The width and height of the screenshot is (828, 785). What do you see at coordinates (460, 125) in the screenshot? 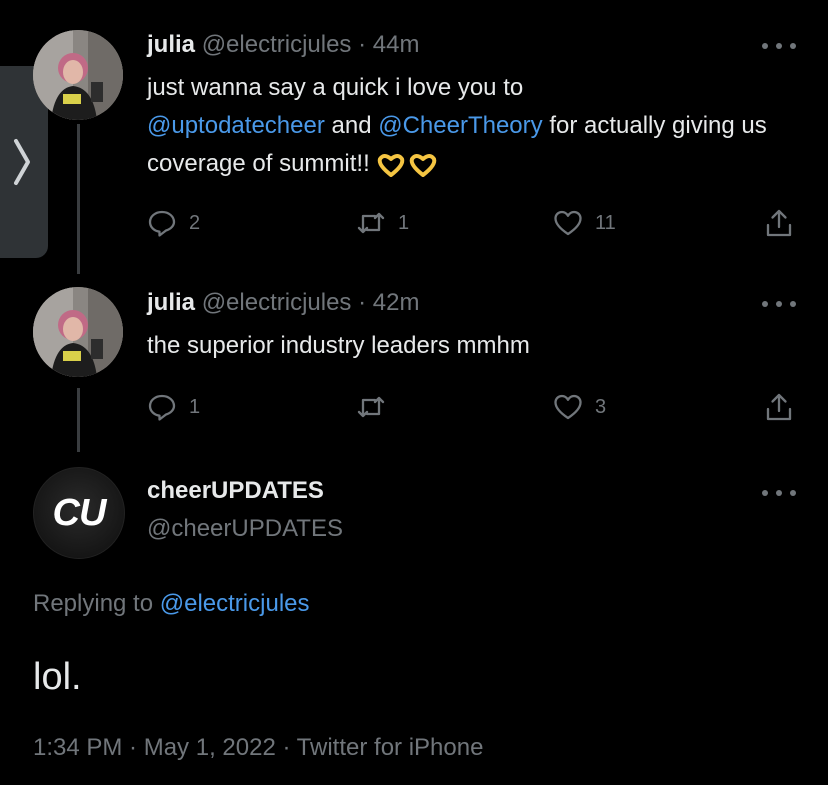
I see `mention-link: @CheerTheory` at bounding box center [460, 125].